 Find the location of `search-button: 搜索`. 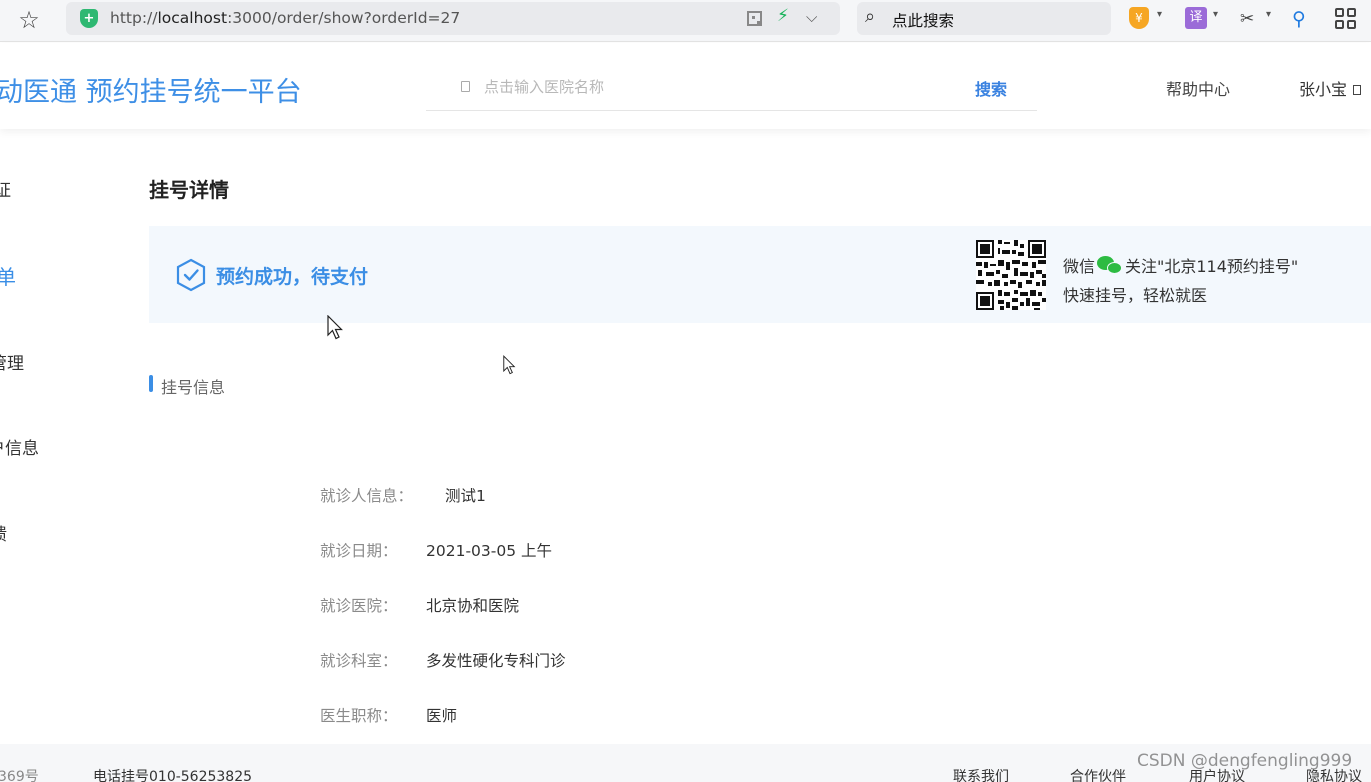

search-button: 搜索 is located at coordinates (991, 88).